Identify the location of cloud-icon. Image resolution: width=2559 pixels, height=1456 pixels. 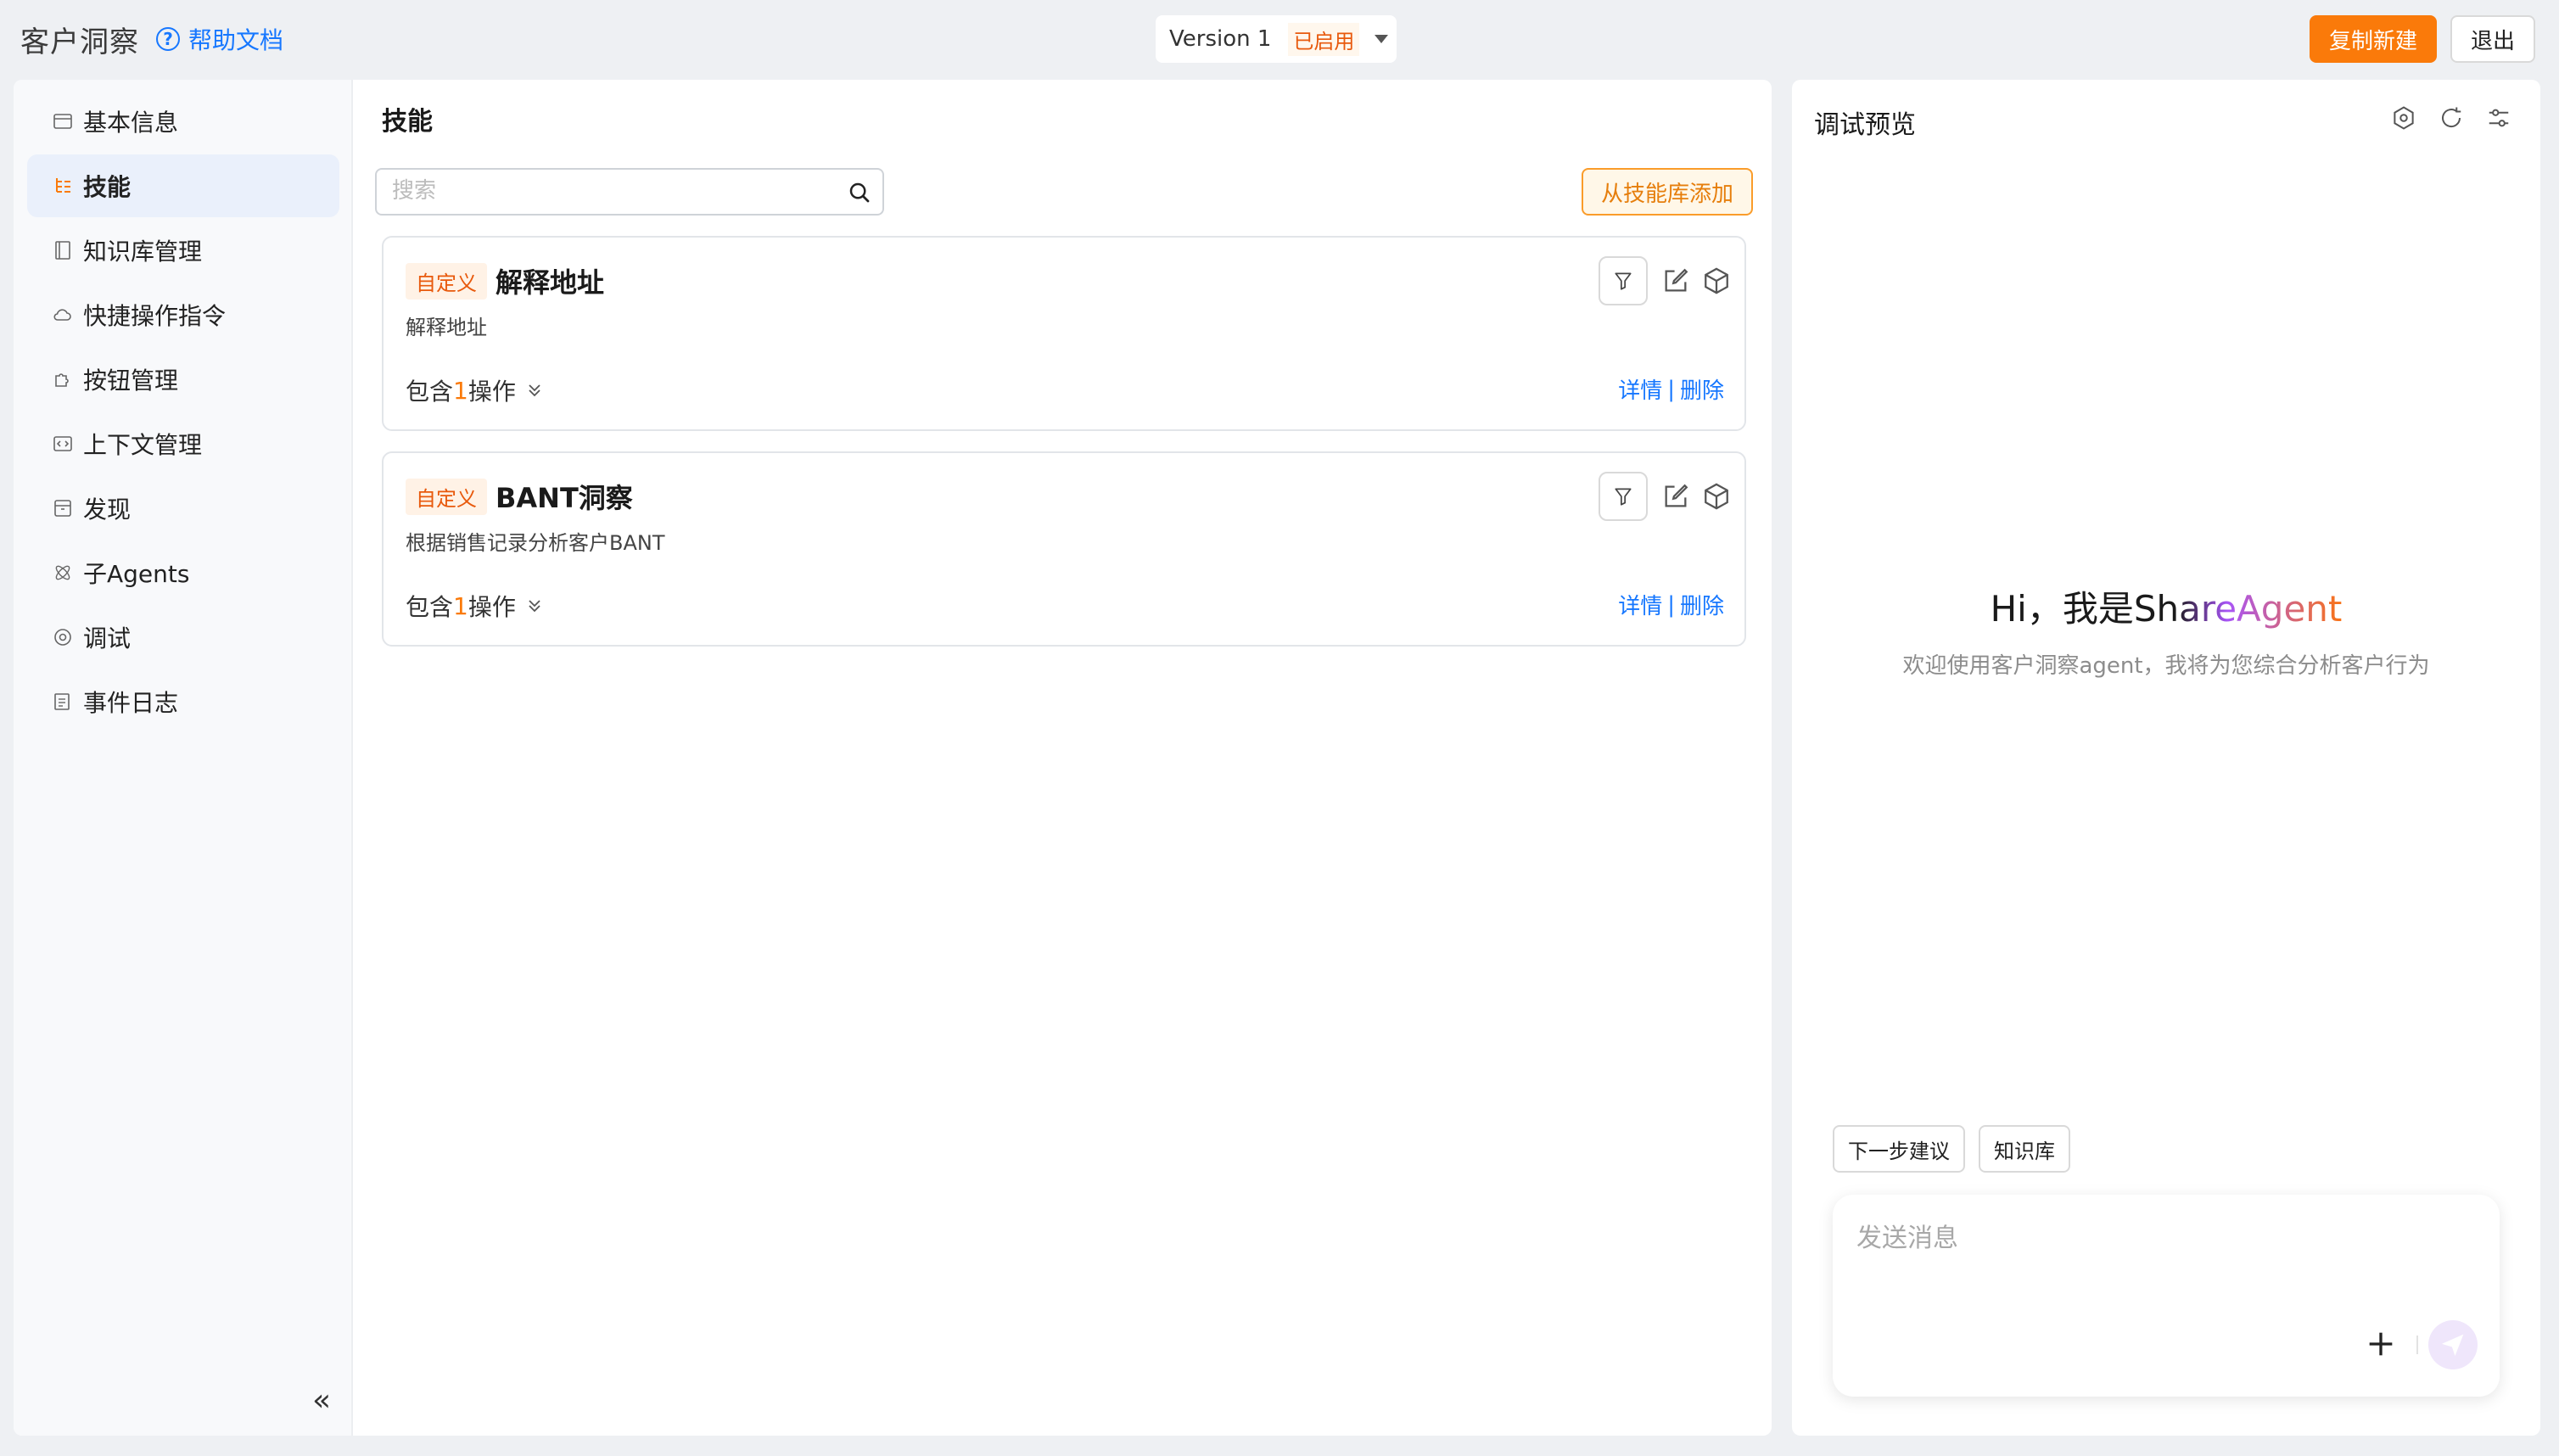
(63, 315).